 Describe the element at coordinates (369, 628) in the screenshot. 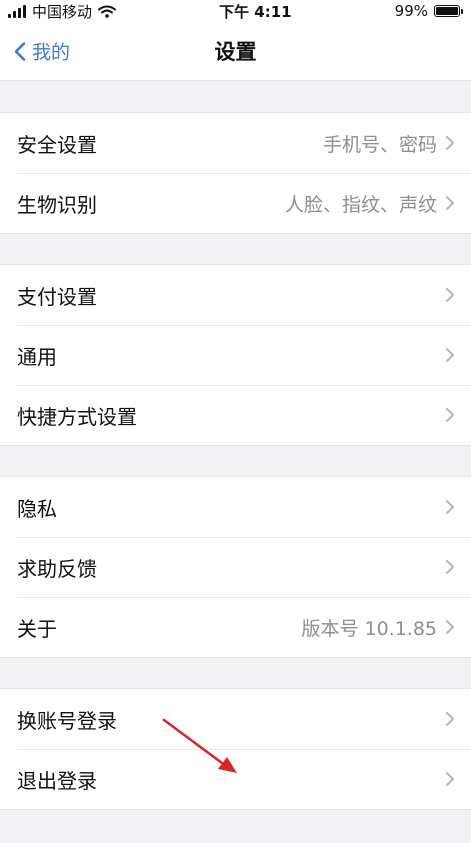

I see `version-value: 版本号 10.1.85` at that location.